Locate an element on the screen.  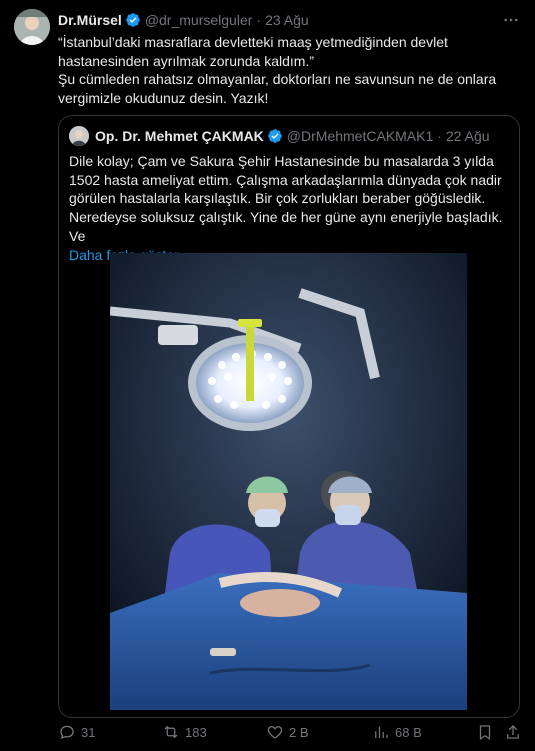
quoted-author-name: Op. Dr. Mehmet ÇAKMAK is located at coordinates (179, 136).